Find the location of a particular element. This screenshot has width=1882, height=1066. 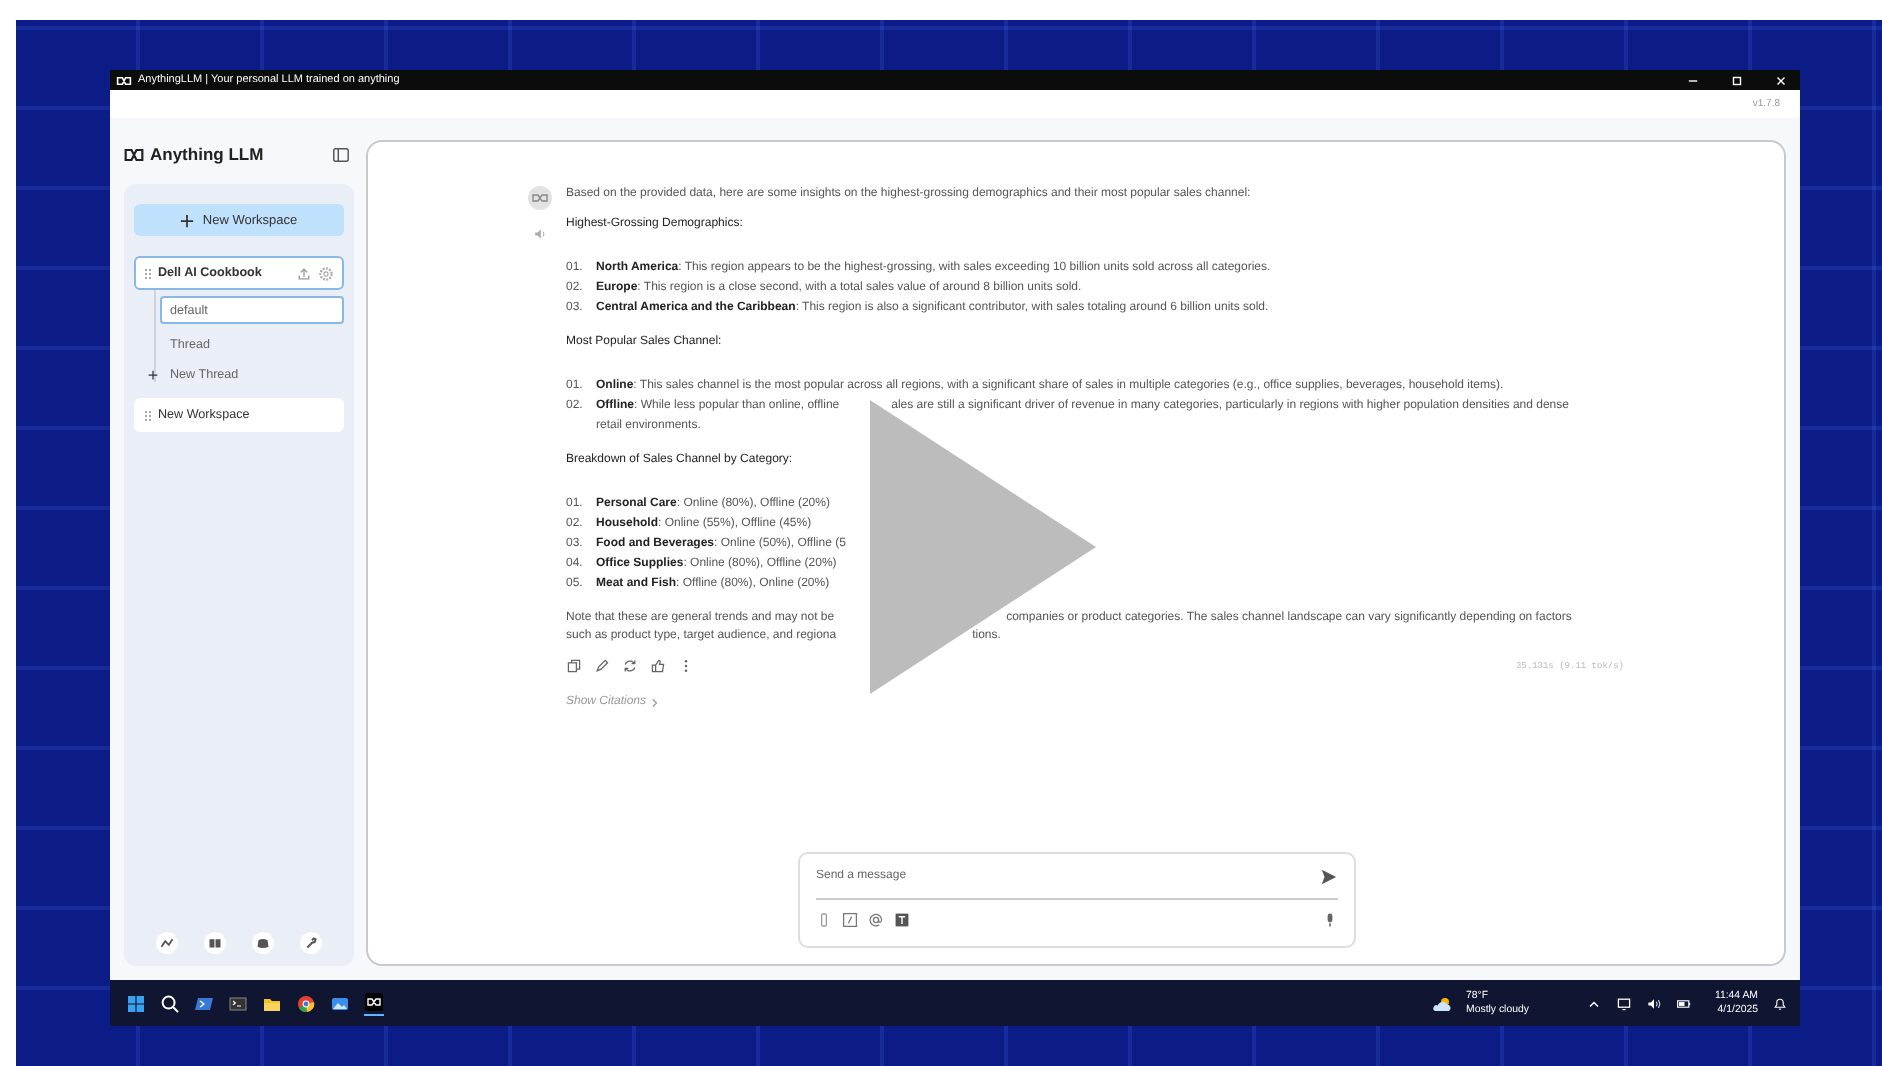

volume-icon is located at coordinates (1654, 1003).